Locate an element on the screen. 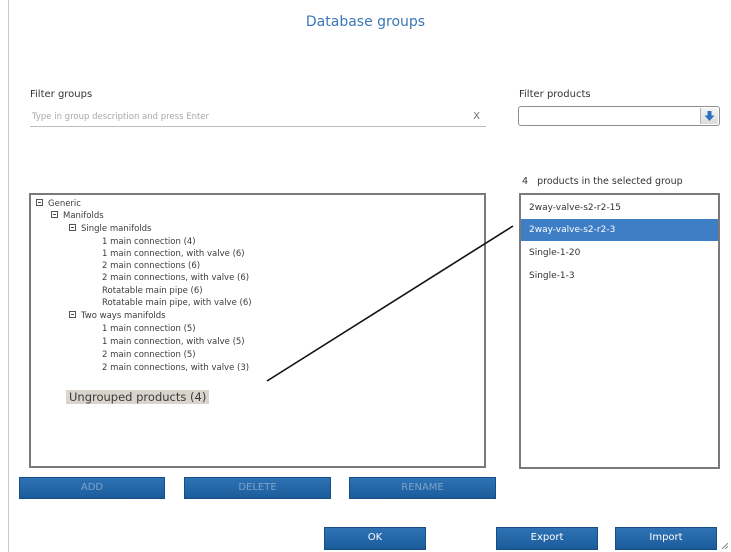 The width and height of the screenshot is (731, 552). connector-line is located at coordinates (390, 303).